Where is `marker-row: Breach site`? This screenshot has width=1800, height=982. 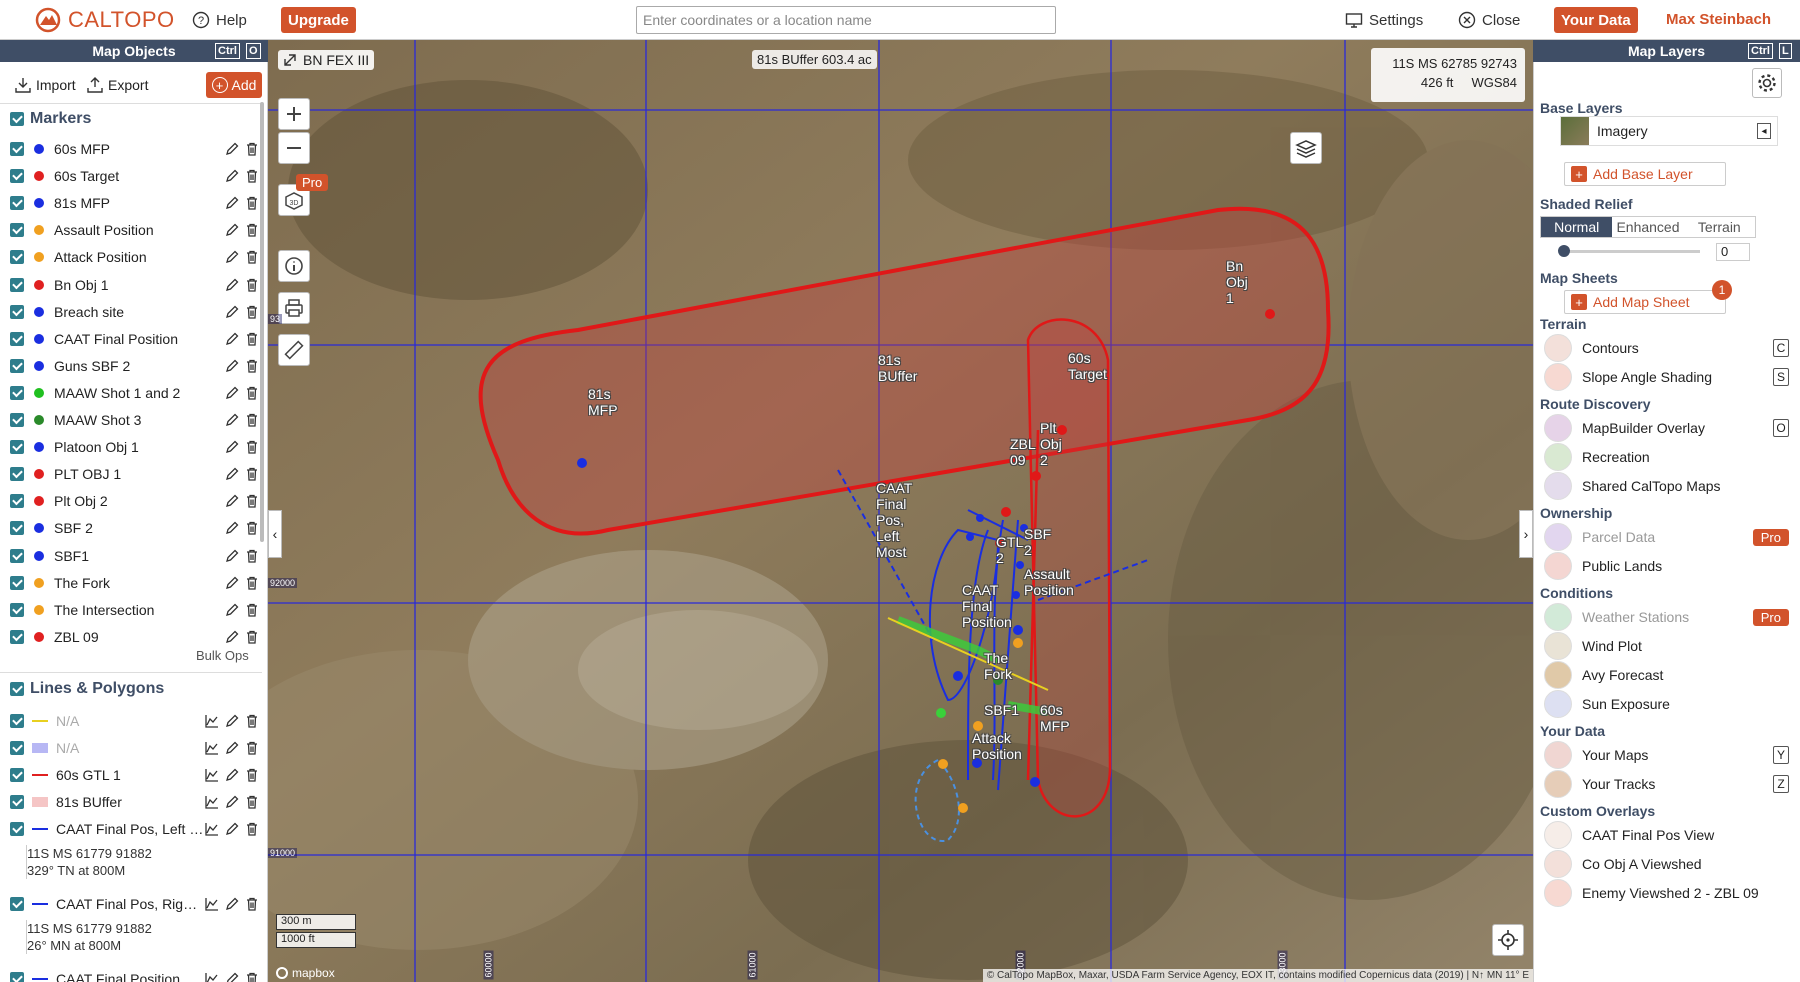 marker-row: Breach site is located at coordinates (135, 312).